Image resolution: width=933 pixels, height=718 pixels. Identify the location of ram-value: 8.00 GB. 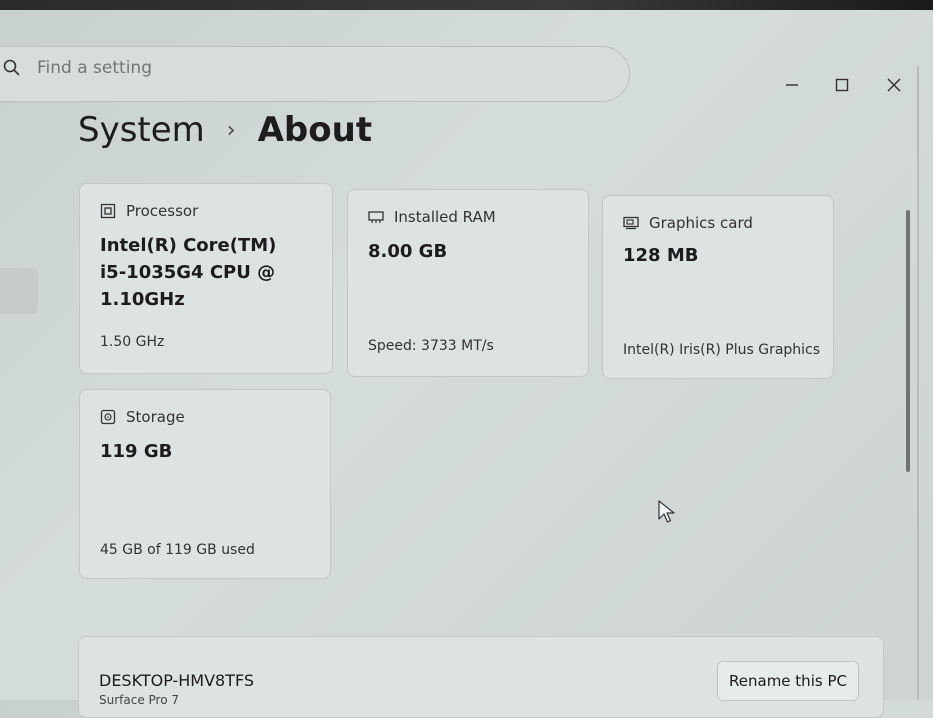
(408, 251).